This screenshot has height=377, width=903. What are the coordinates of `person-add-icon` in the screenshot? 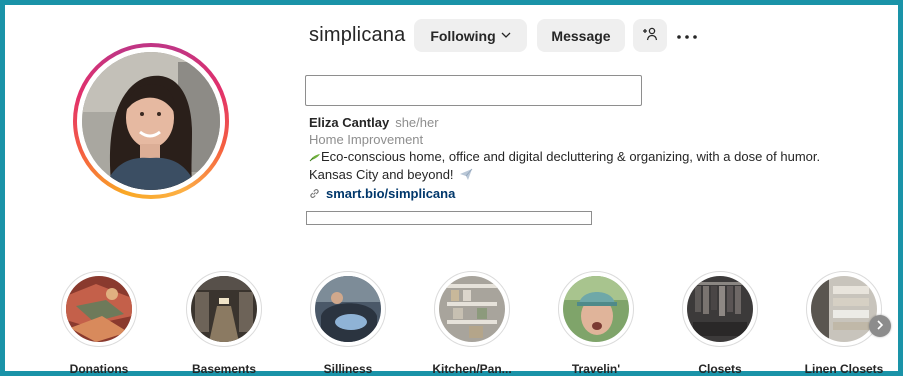 It's located at (650, 35).